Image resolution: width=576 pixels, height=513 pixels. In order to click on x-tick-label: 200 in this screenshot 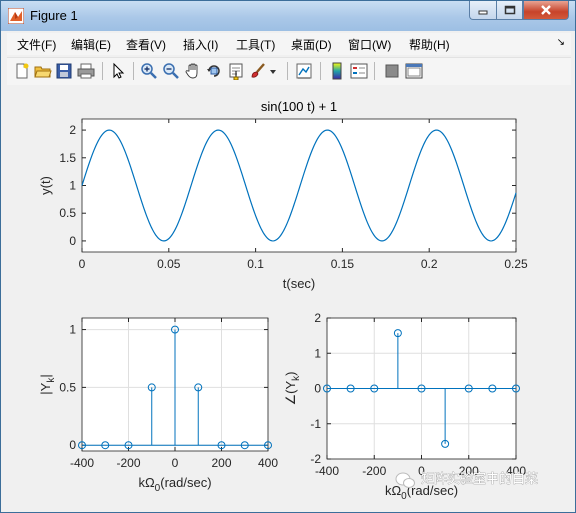, I will do `click(221, 463)`.